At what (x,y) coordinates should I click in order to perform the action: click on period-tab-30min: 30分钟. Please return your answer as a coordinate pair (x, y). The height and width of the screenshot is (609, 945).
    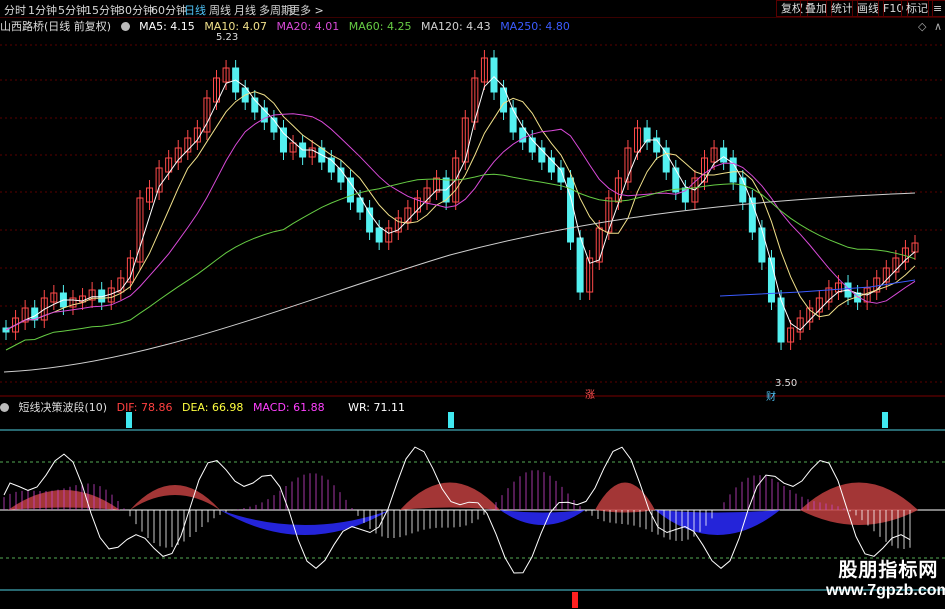
    Looking at the image, I should click on (136, 10).